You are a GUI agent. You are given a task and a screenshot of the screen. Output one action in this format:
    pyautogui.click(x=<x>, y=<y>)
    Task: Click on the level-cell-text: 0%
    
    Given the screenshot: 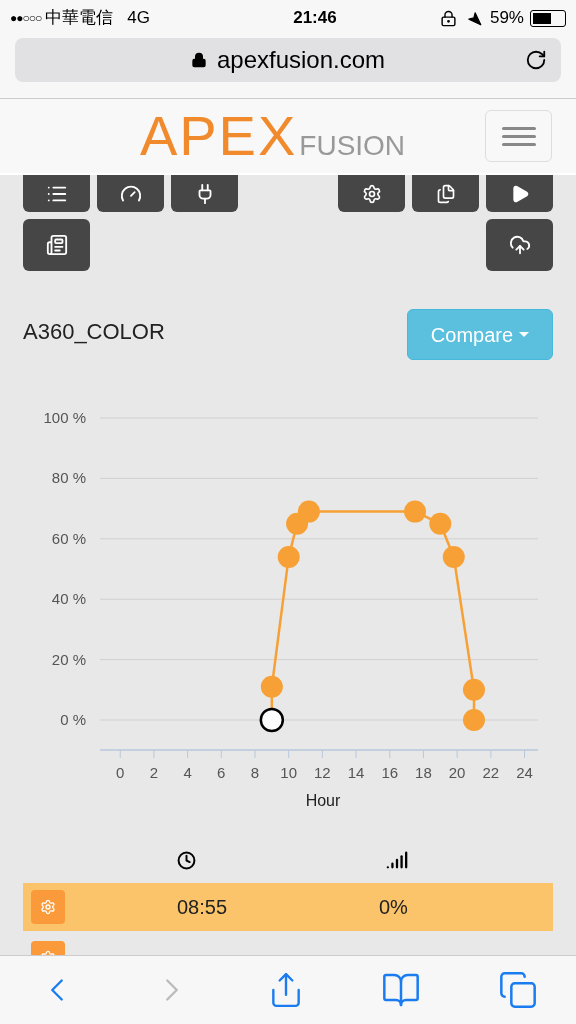 What is the action you would take?
    pyautogui.click(x=393, y=907)
    